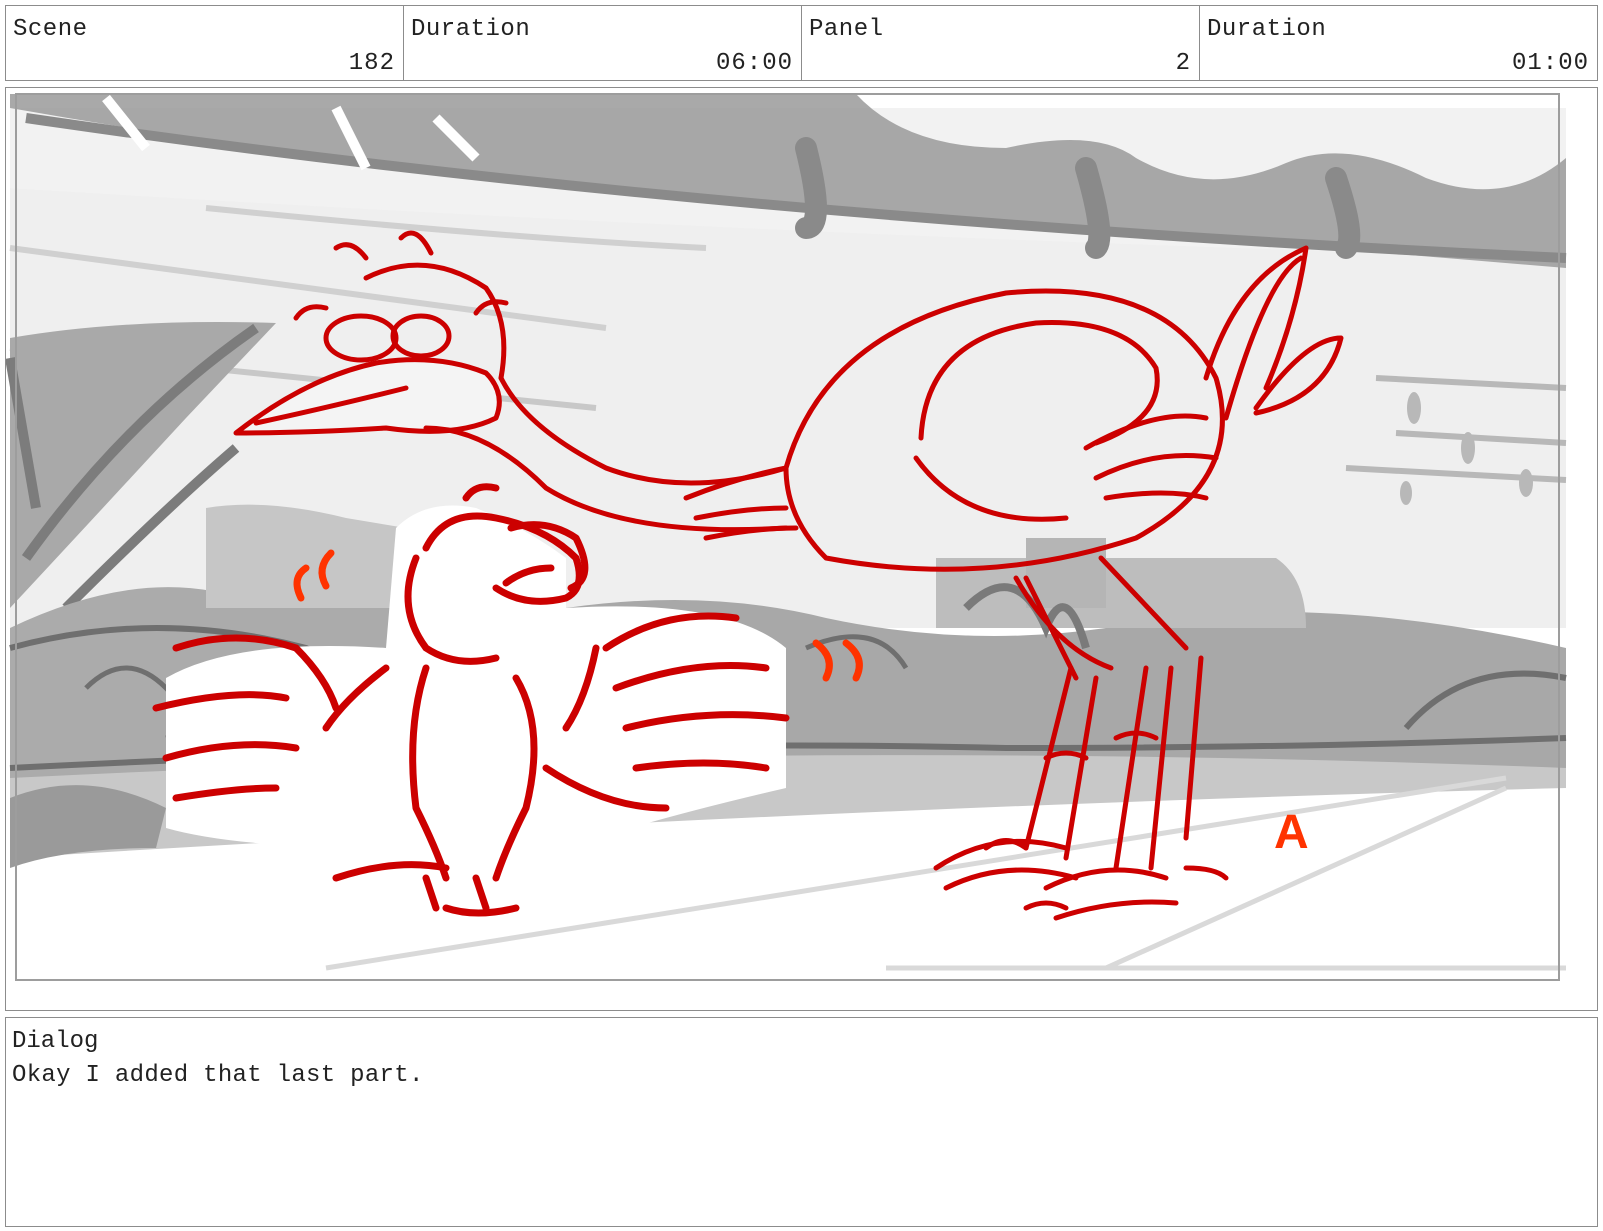  I want to click on dialog-label: Dialog, so click(55, 1041).